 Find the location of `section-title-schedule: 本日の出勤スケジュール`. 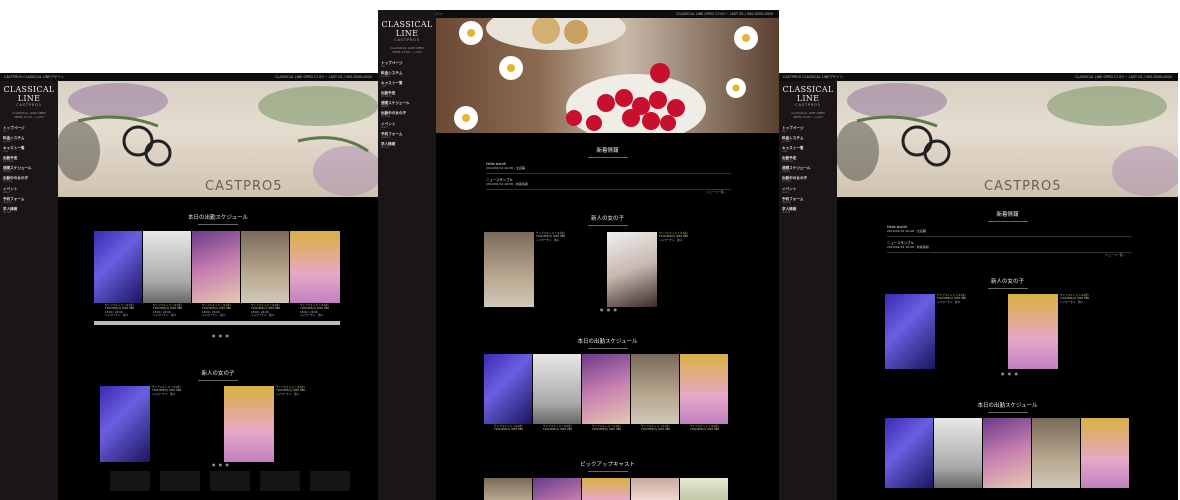

section-title-schedule: 本日の出勤スケジュール is located at coordinates (607, 343).